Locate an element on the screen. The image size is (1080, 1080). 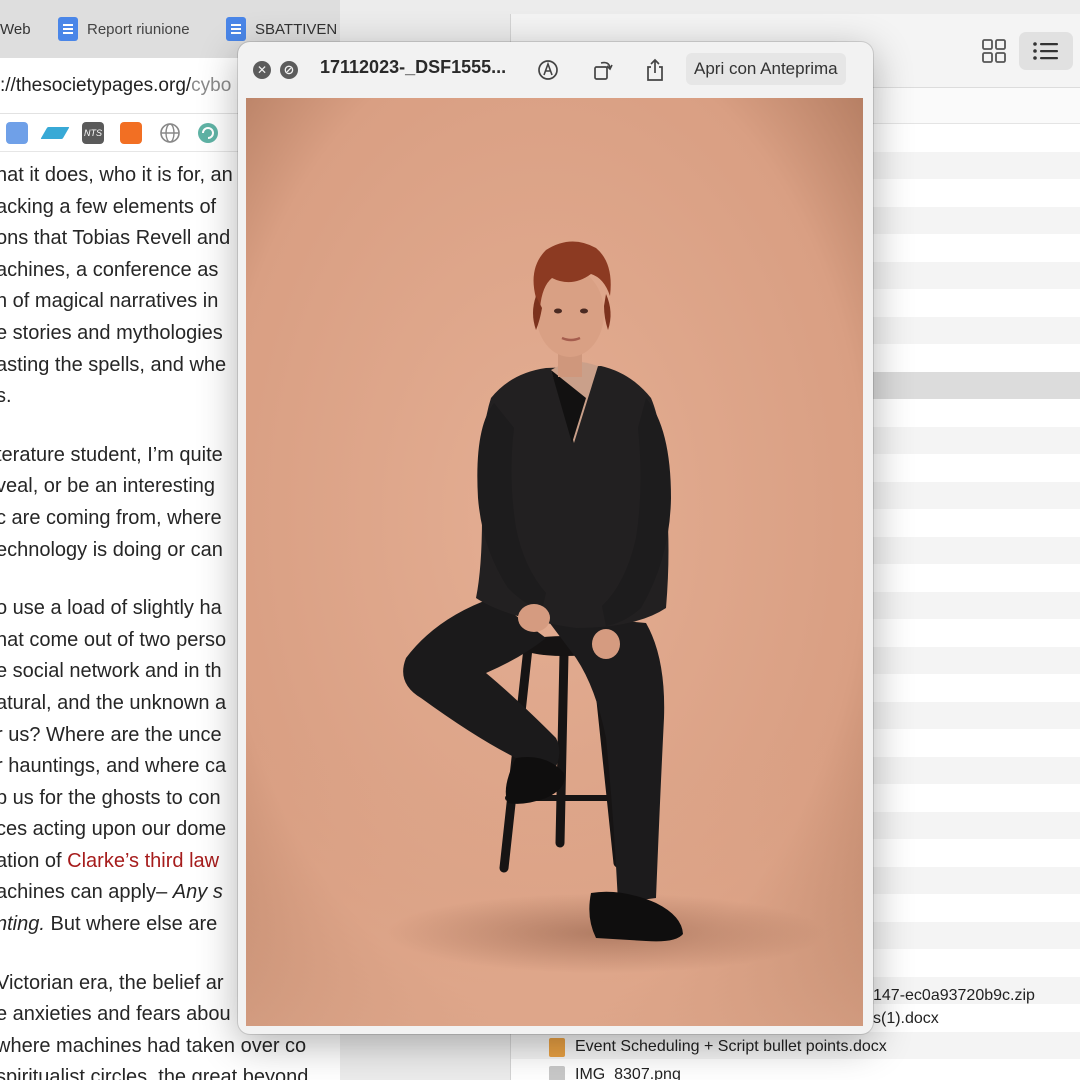
tab-sbattiven: SBATTIVEN is located at coordinates (283, 29).